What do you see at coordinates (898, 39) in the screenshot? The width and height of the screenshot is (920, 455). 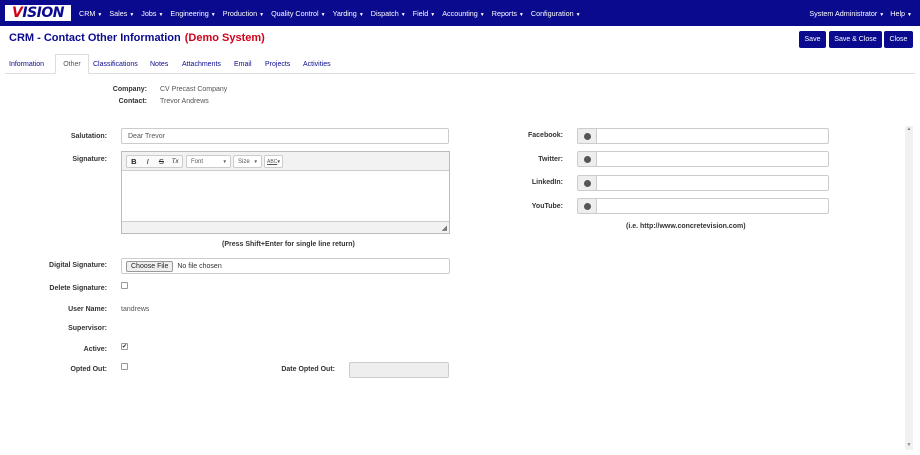 I see `close-button: Close` at bounding box center [898, 39].